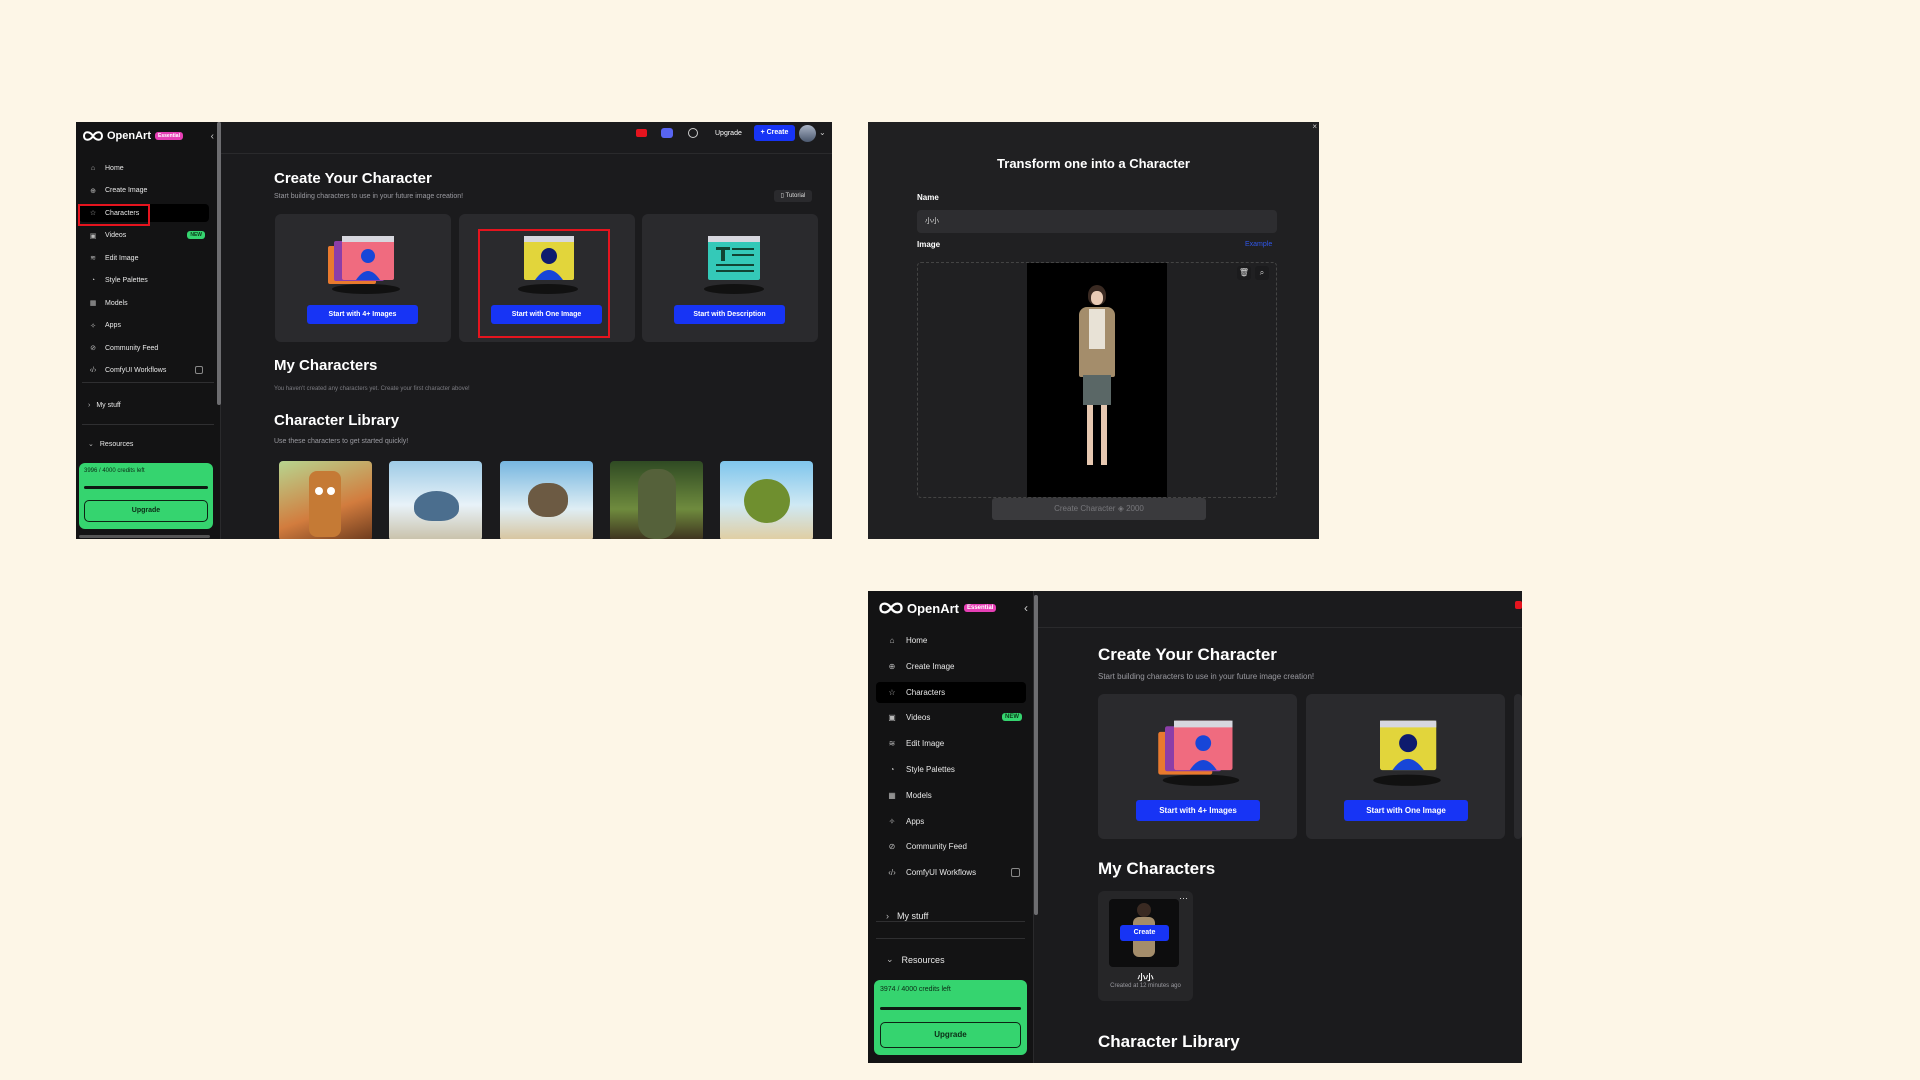 The height and width of the screenshot is (1080, 1920). What do you see at coordinates (1518, 766) in the screenshot?
I see `card-description` at bounding box center [1518, 766].